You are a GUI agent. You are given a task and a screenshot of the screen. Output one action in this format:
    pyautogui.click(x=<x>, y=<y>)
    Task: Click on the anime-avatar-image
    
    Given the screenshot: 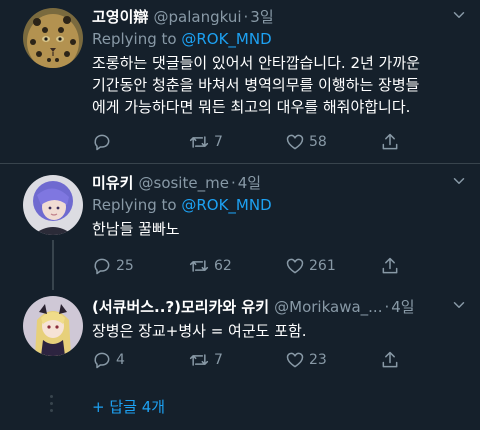 What is the action you would take?
    pyautogui.click(x=53, y=326)
    